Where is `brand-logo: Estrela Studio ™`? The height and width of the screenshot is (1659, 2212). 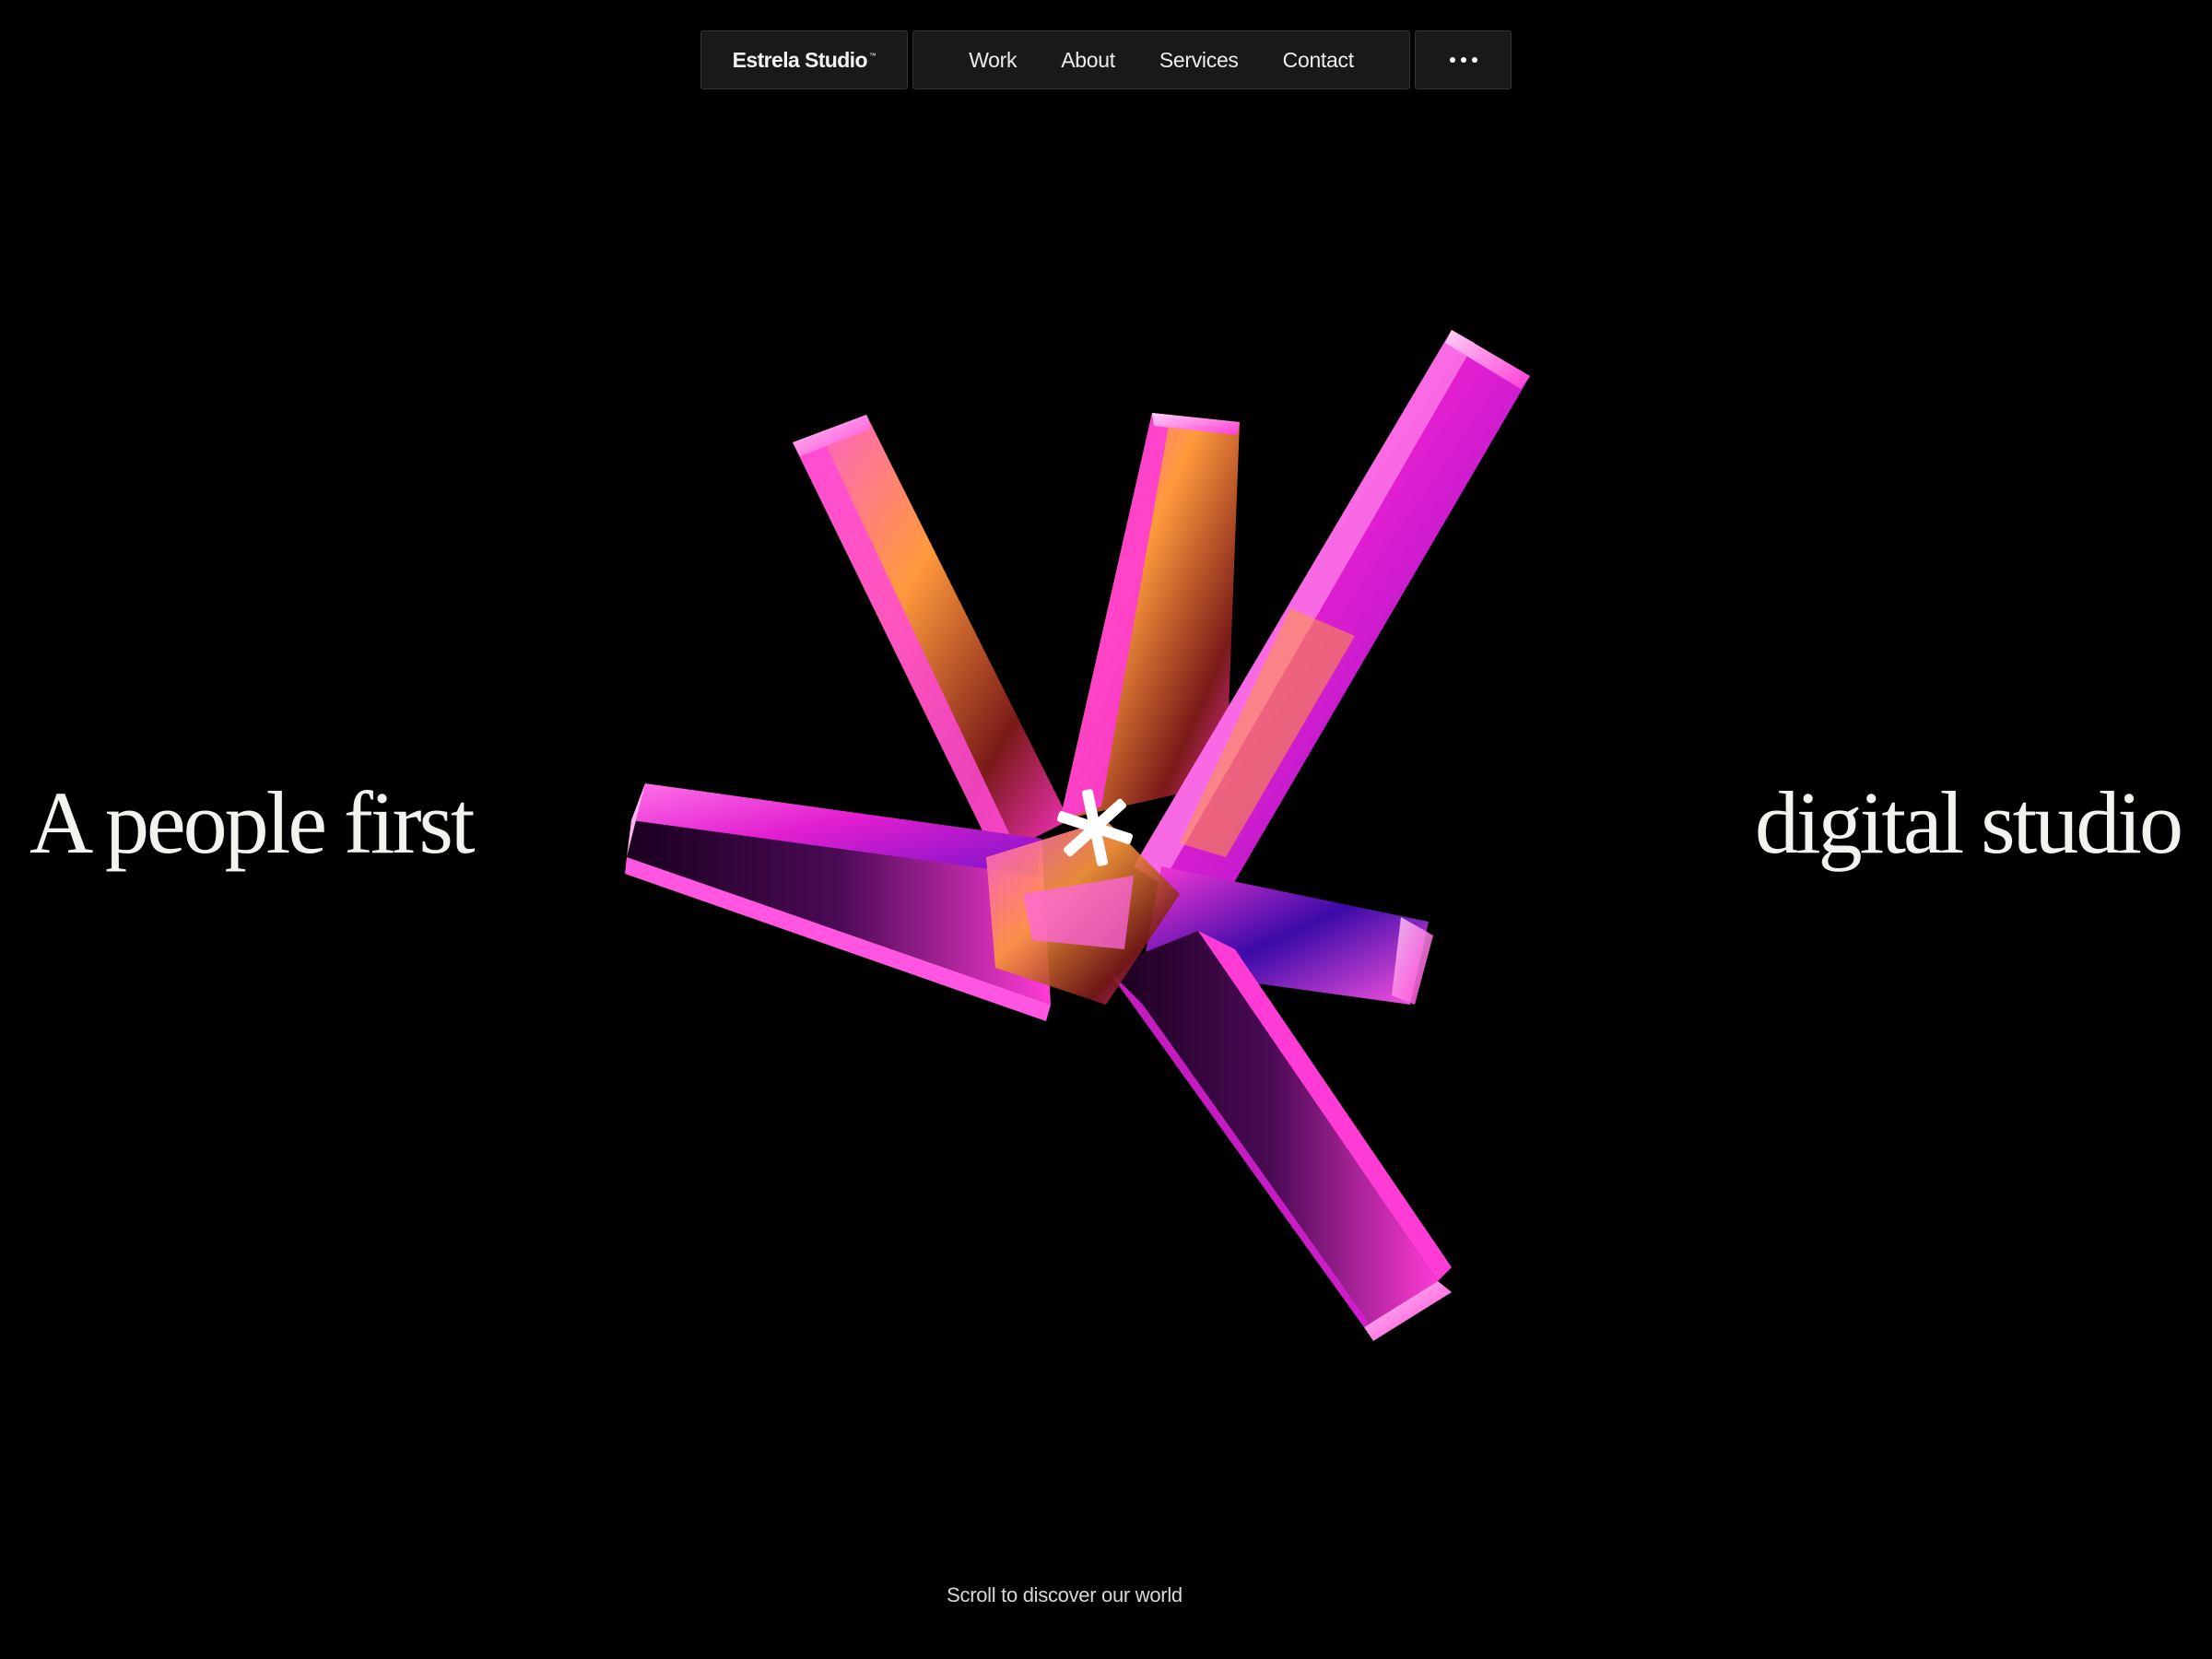 brand-logo: Estrela Studio ™ is located at coordinates (804, 59).